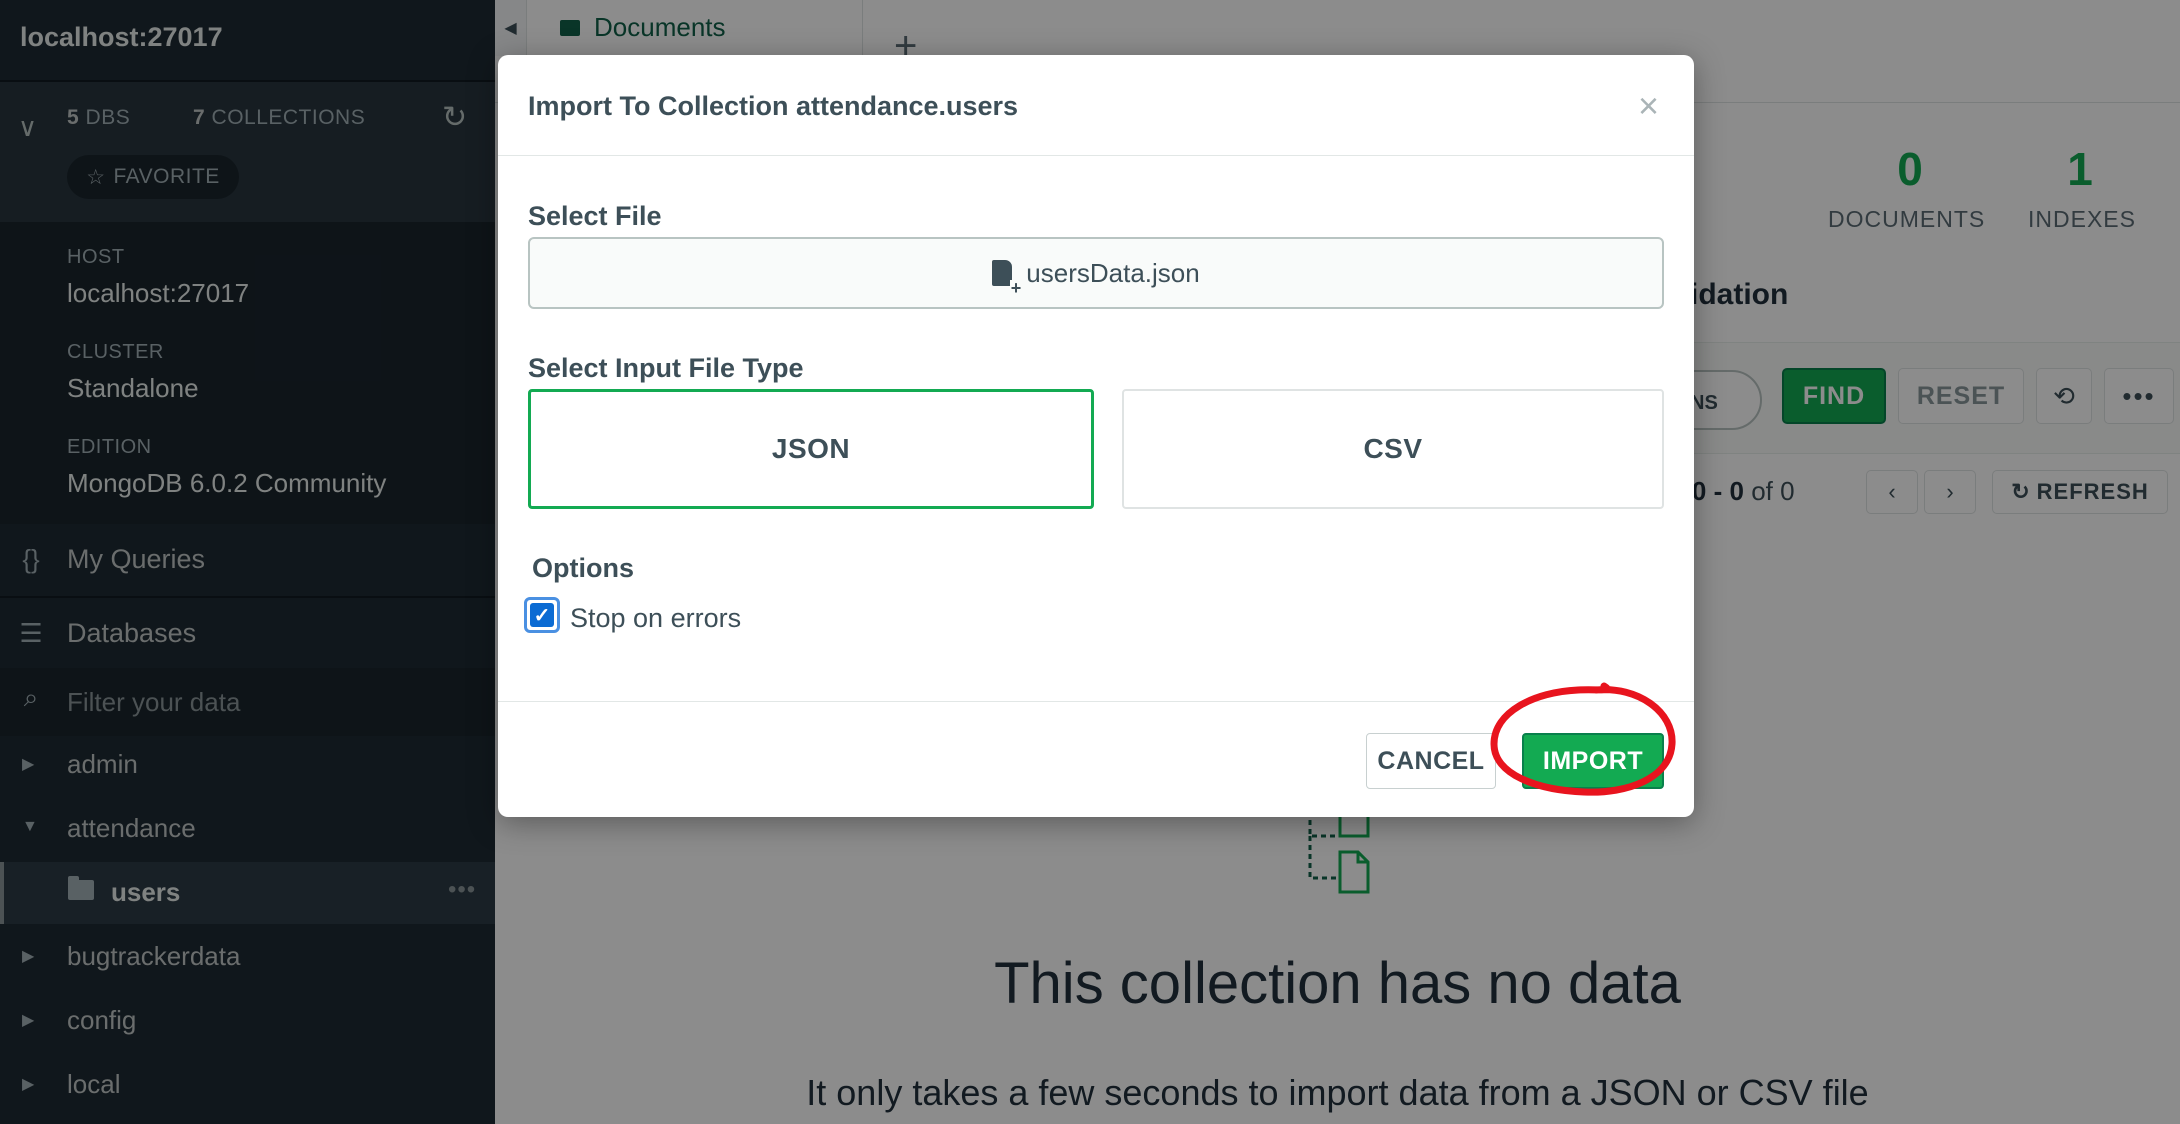 The height and width of the screenshot is (1124, 2180). What do you see at coordinates (1007, 278) in the screenshot?
I see `file-add-icon` at bounding box center [1007, 278].